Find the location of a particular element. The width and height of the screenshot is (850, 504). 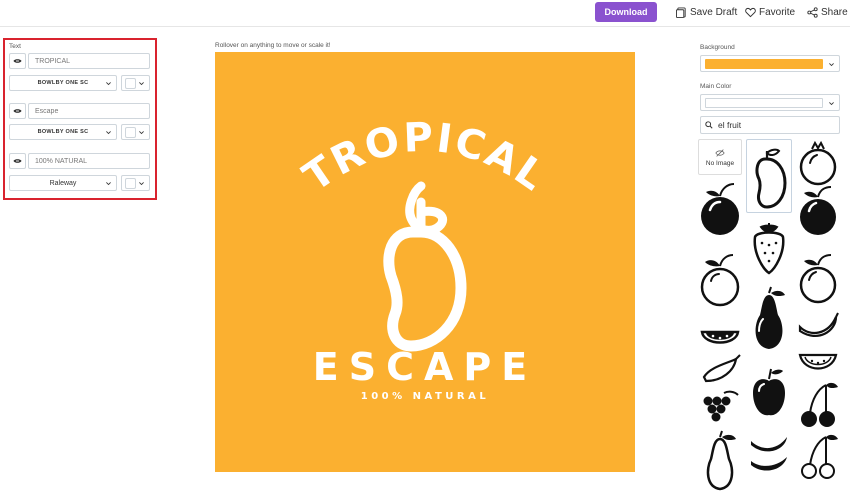

background-color-select is located at coordinates (770, 63).